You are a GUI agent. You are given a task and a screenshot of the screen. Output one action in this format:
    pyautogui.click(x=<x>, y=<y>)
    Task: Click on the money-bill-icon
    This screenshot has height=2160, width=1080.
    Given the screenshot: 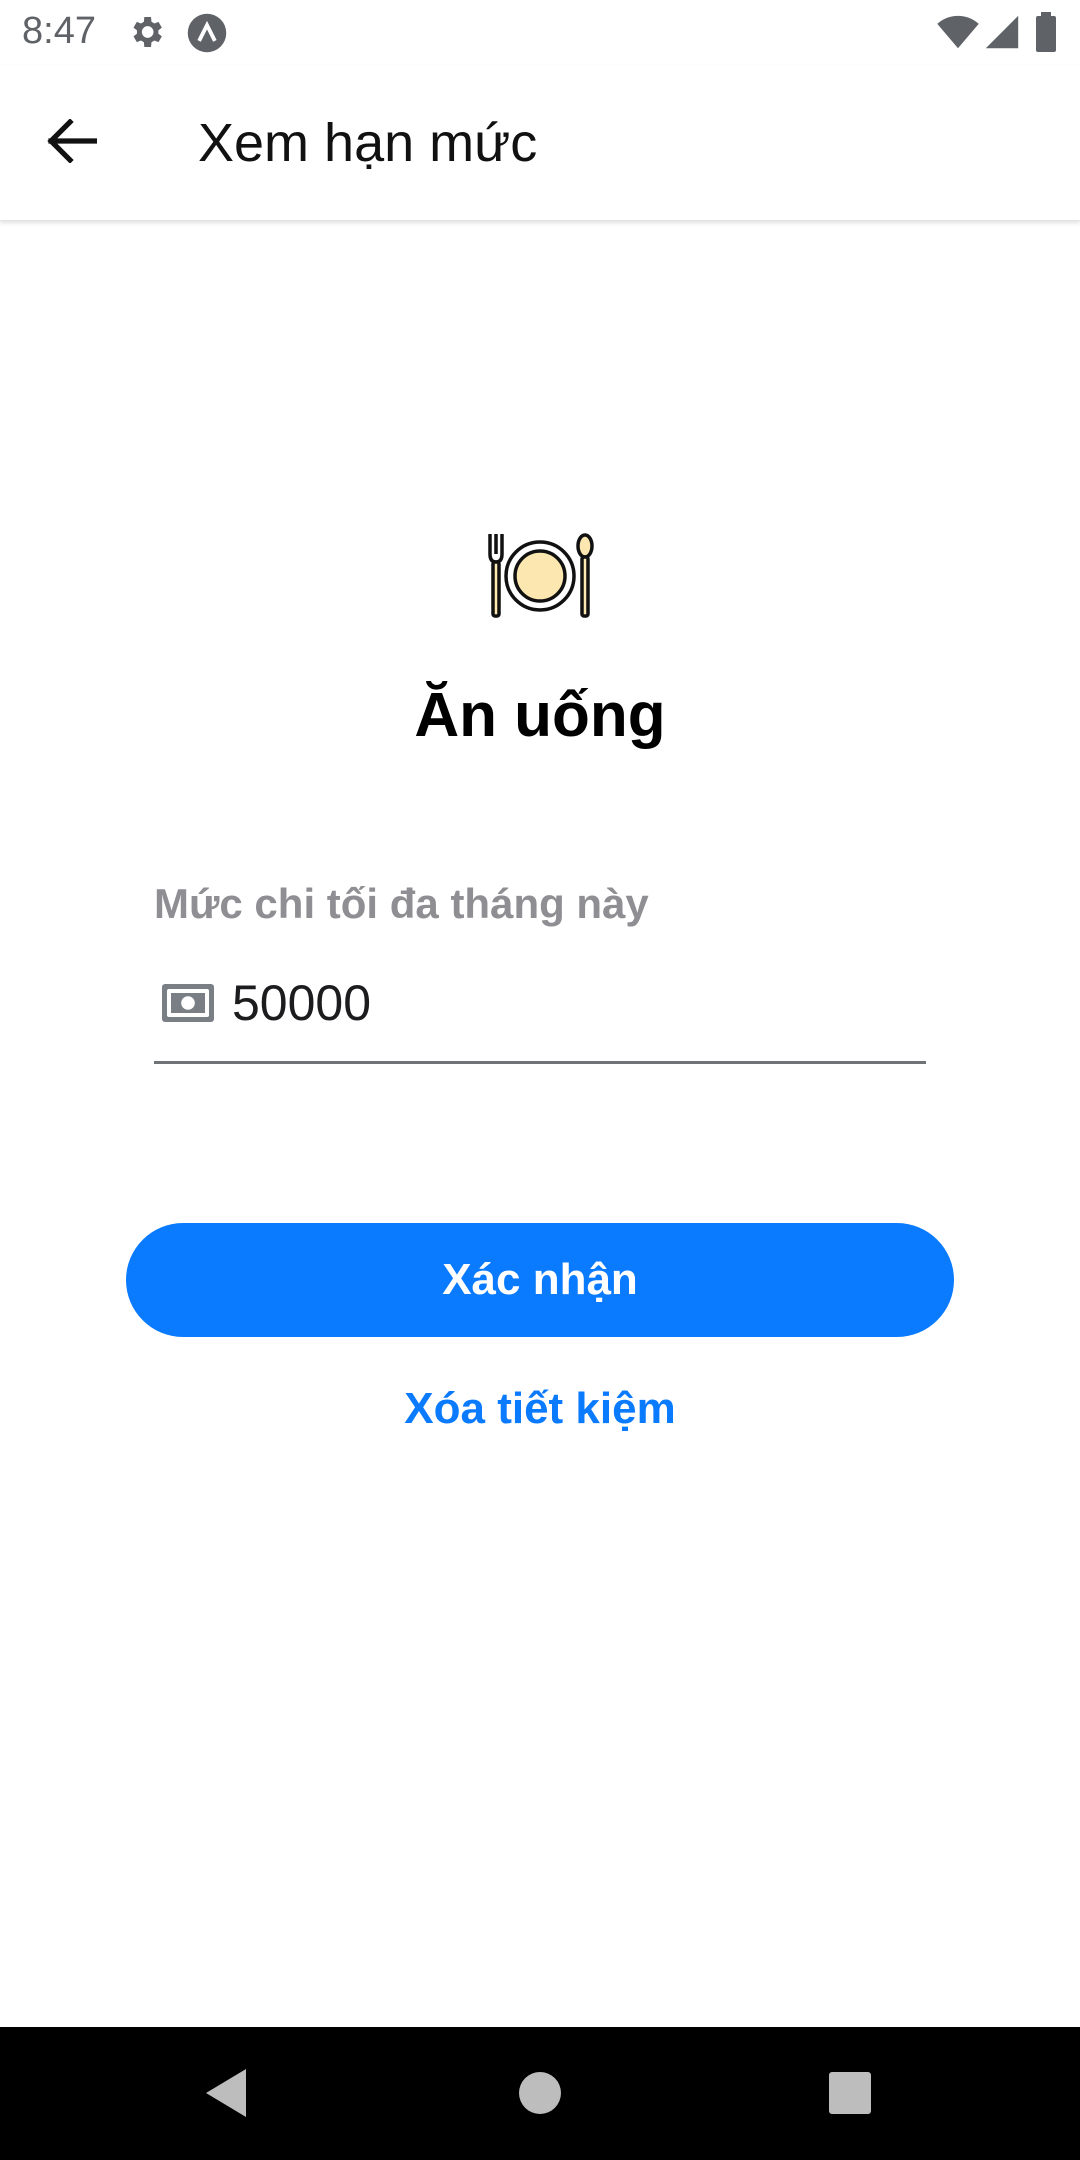 What is the action you would take?
    pyautogui.click(x=188, y=1003)
    